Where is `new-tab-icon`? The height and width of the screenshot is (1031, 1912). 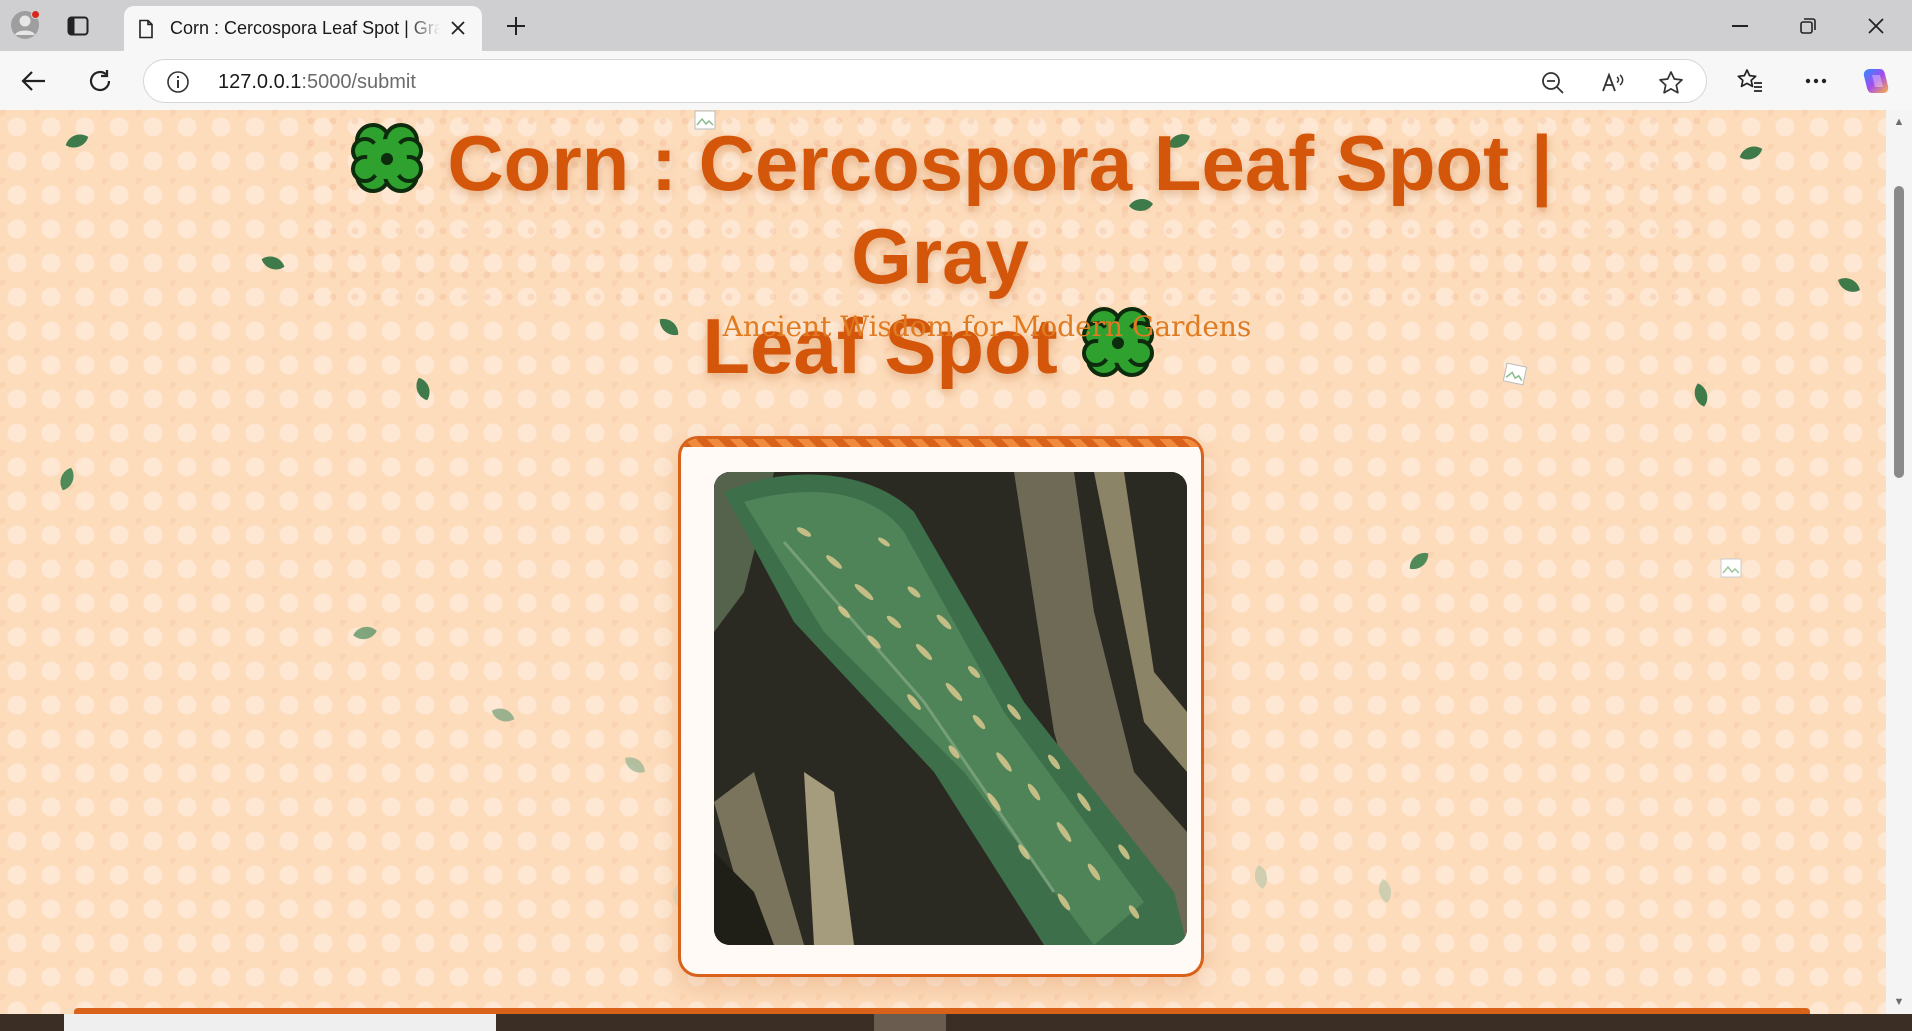 new-tab-icon is located at coordinates (516, 26).